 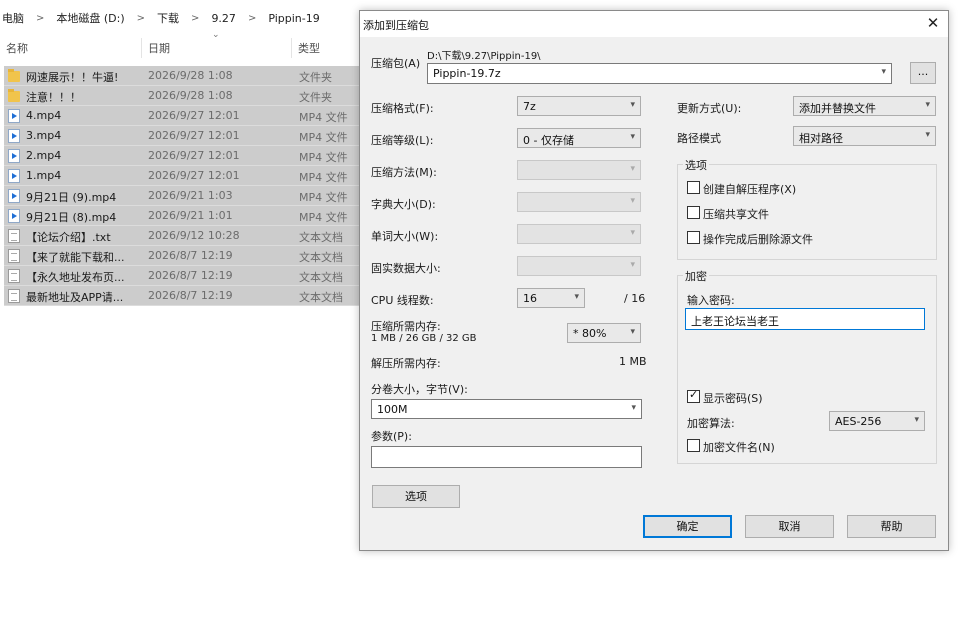 What do you see at coordinates (579, 138) in the screenshot?
I see `level-select: 0 - 仅存储 ▾` at bounding box center [579, 138].